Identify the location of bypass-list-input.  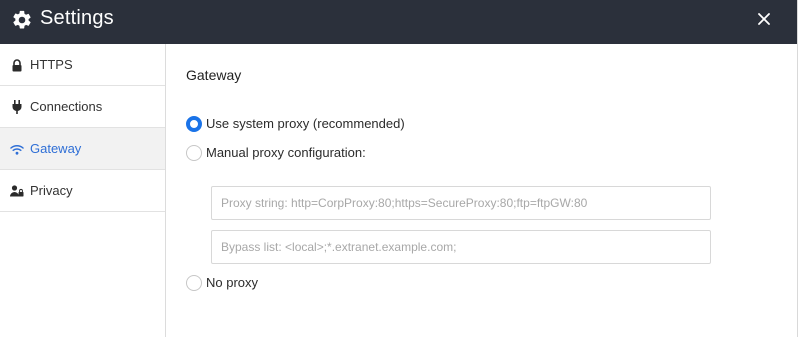
(461, 247).